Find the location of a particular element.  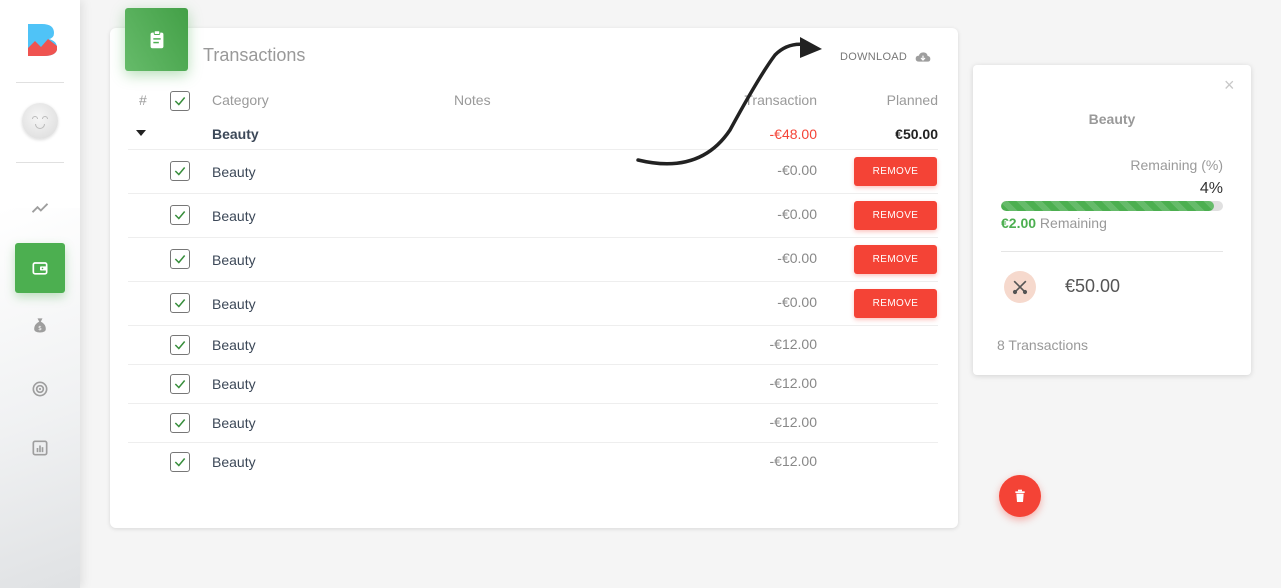

transactions-count: 8 Transactions is located at coordinates (1043, 345).